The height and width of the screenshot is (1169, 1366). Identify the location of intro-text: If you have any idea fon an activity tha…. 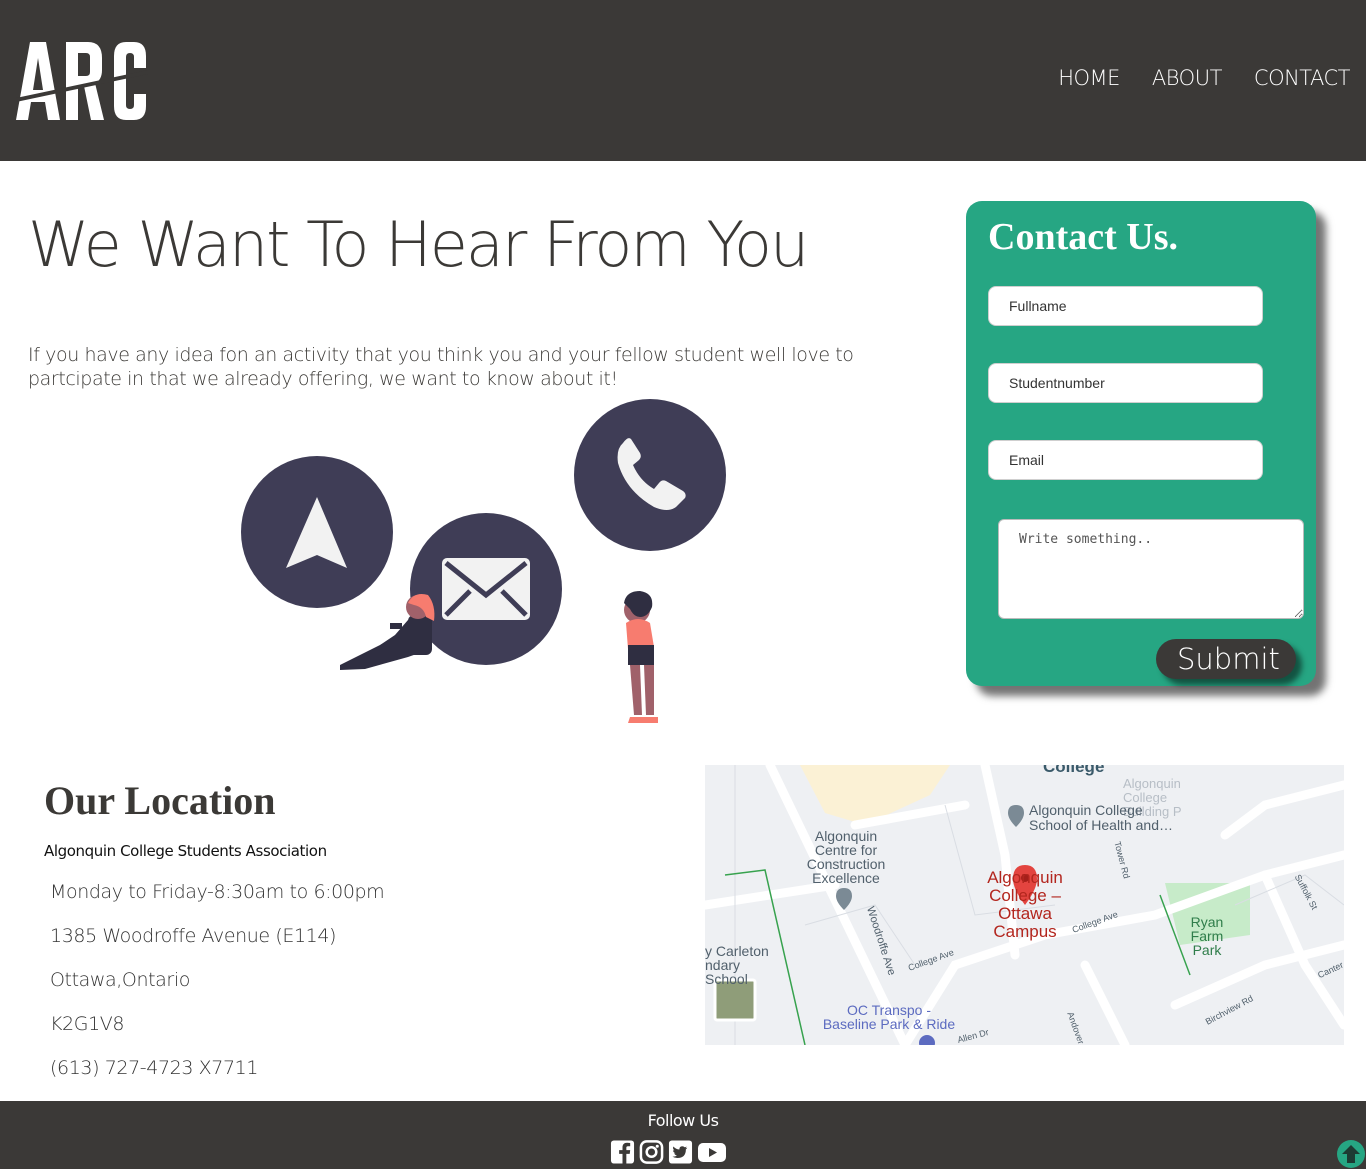
(441, 367).